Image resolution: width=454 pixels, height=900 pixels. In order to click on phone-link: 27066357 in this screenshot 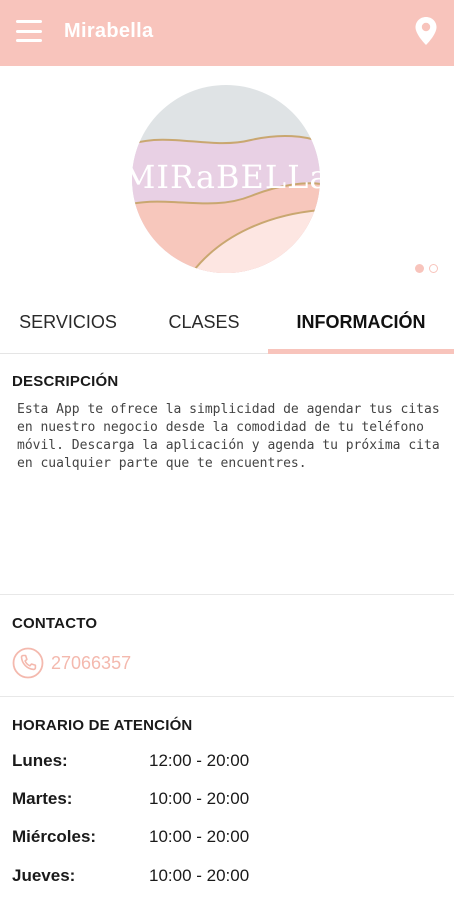, I will do `click(71, 663)`.